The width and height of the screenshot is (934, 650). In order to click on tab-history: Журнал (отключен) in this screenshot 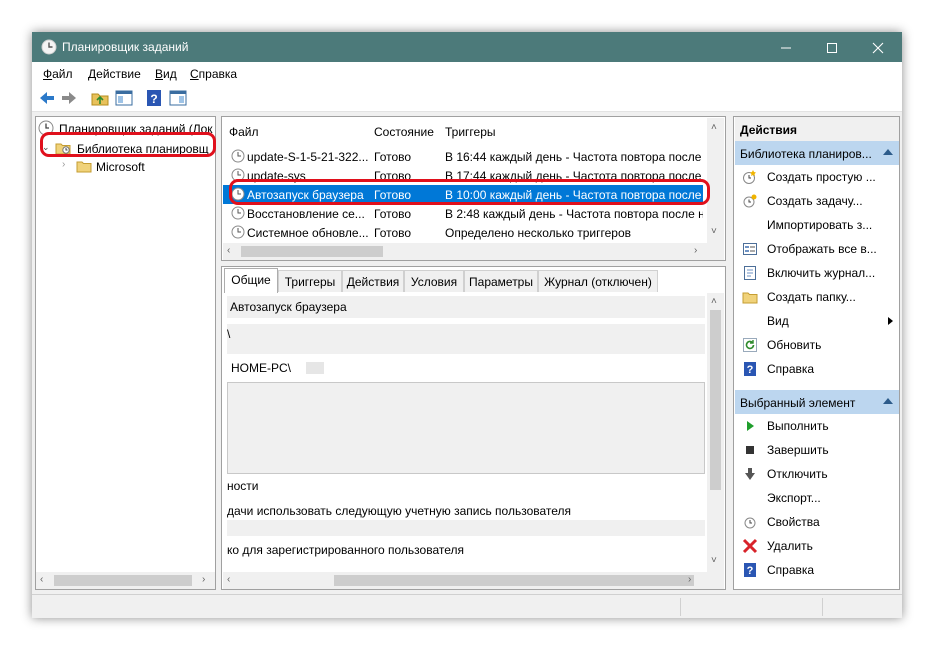, I will do `click(598, 281)`.